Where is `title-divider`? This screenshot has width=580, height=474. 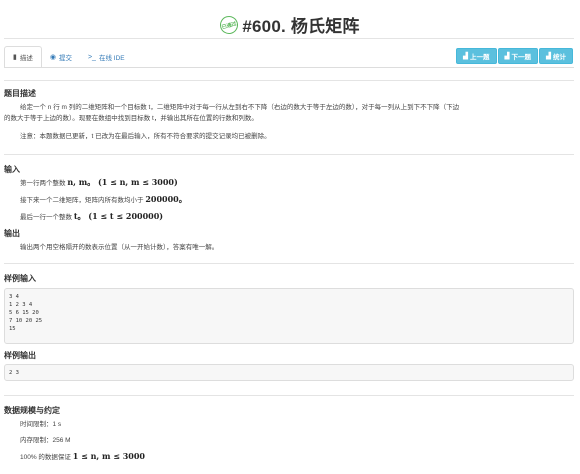
title-divider is located at coordinates (289, 38).